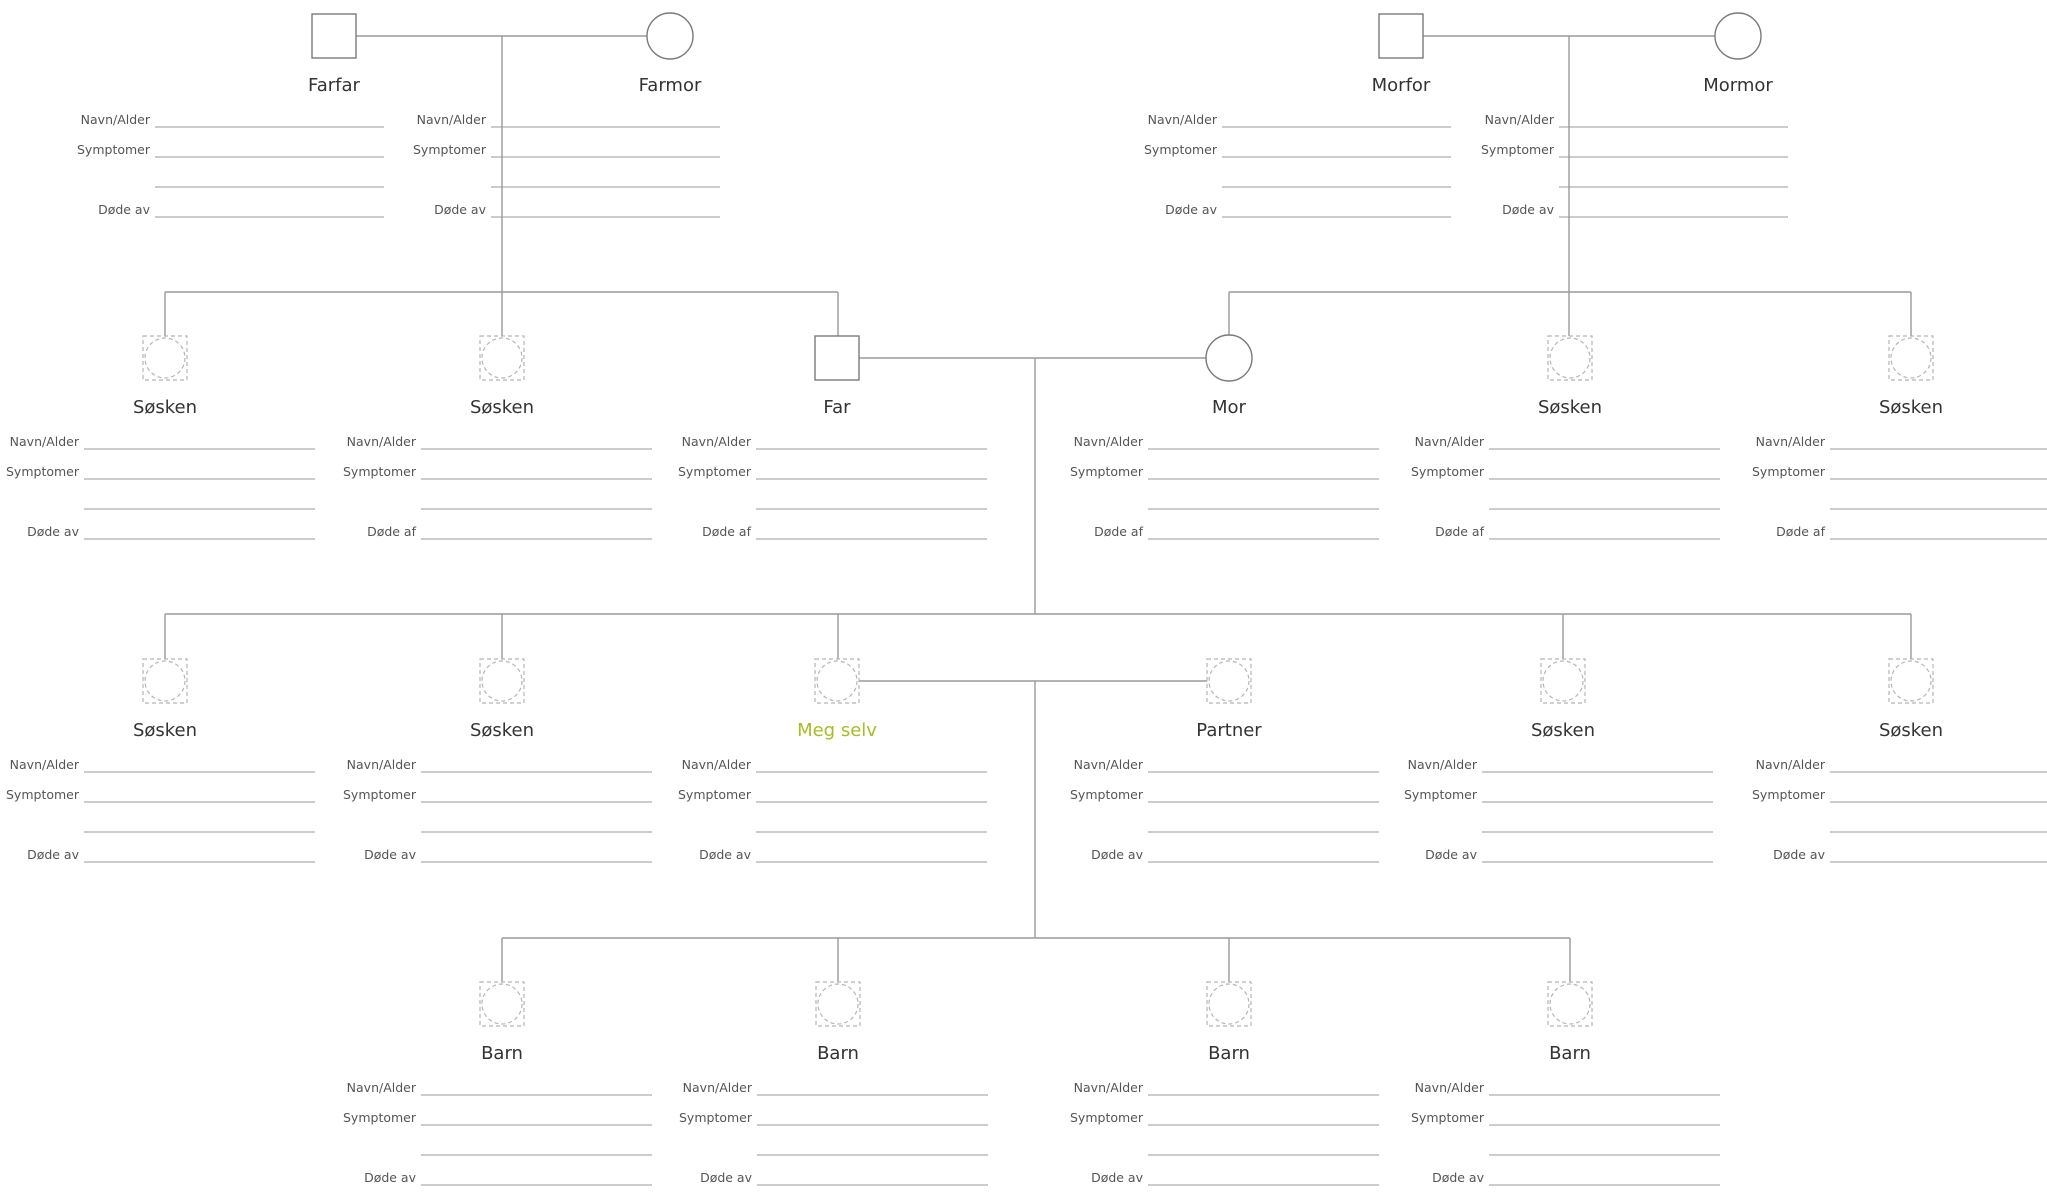 Image resolution: width=2047 pixels, height=1194 pixels. Describe the element at coordinates (160, 760) in the screenshot. I see `person-sib-1: Søsken Navn/Alder Symptomer Døde av` at that location.